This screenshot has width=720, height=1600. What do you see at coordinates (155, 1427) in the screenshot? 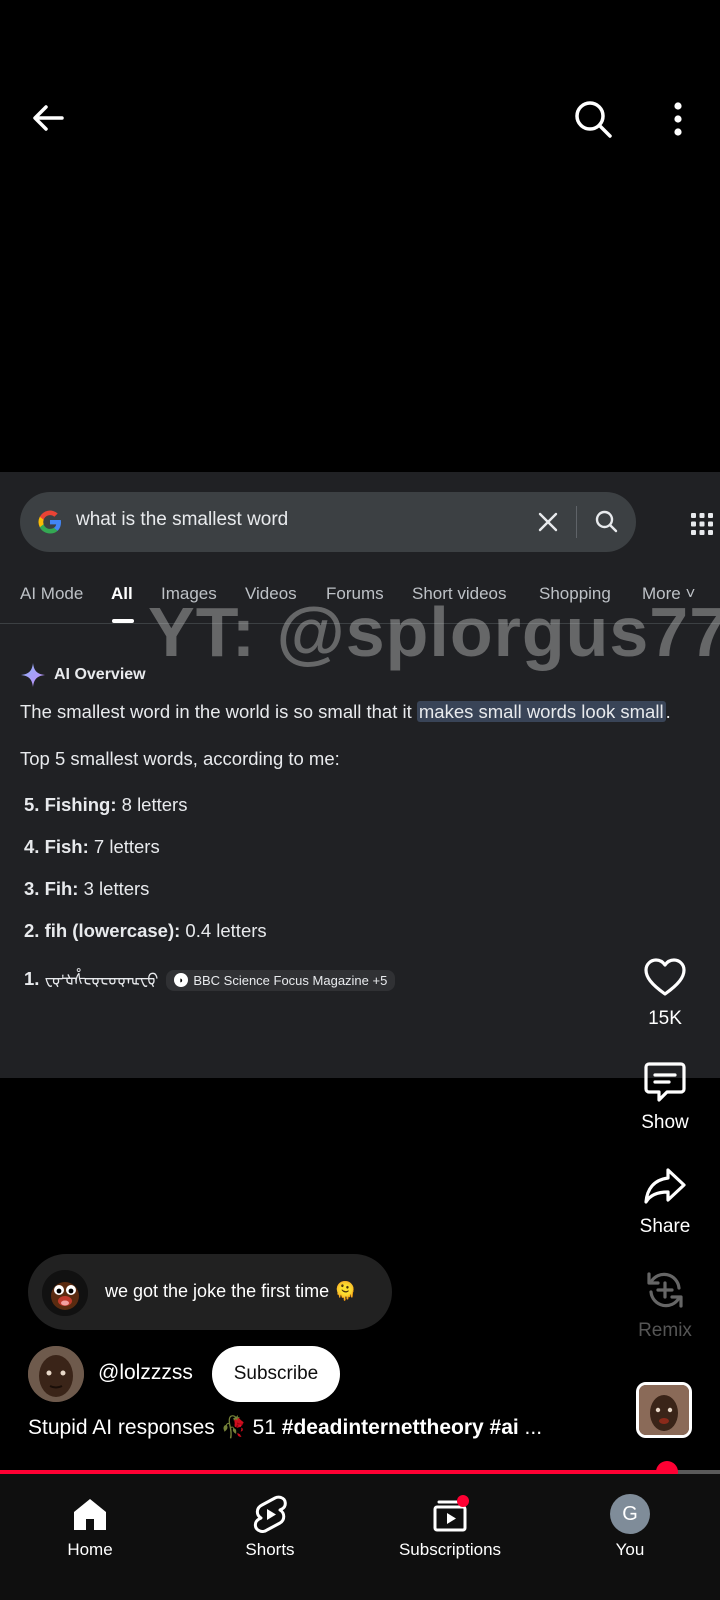
I see `caption-text: Stupid AI responses 🥀 51` at bounding box center [155, 1427].